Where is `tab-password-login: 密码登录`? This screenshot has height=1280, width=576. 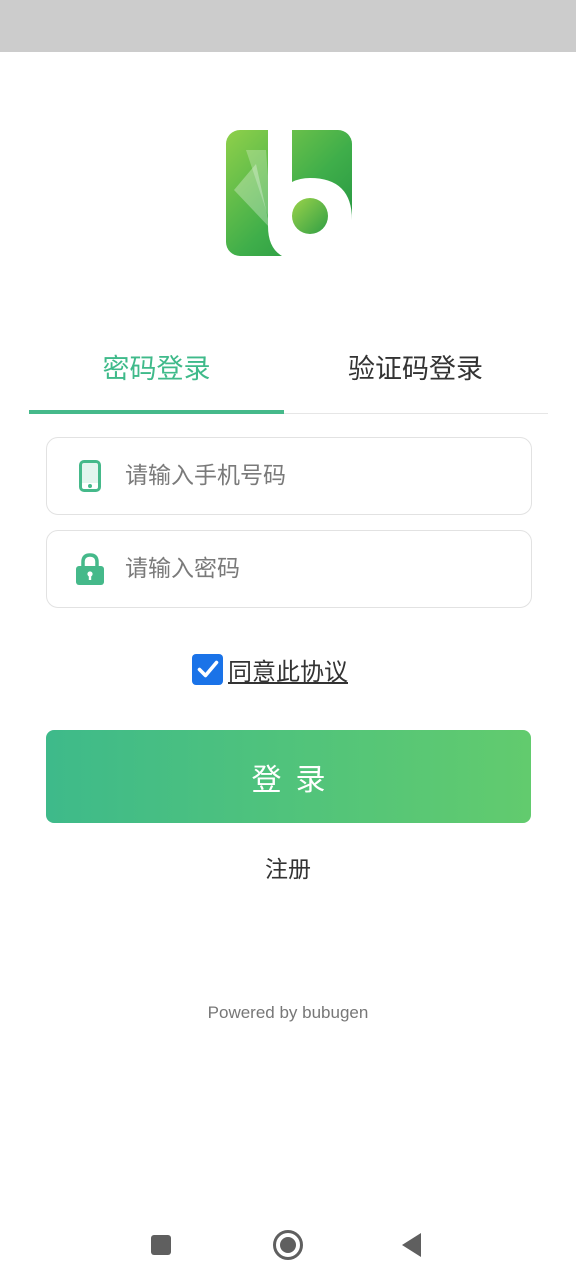 tab-password-login: 密码登录 is located at coordinates (156, 366).